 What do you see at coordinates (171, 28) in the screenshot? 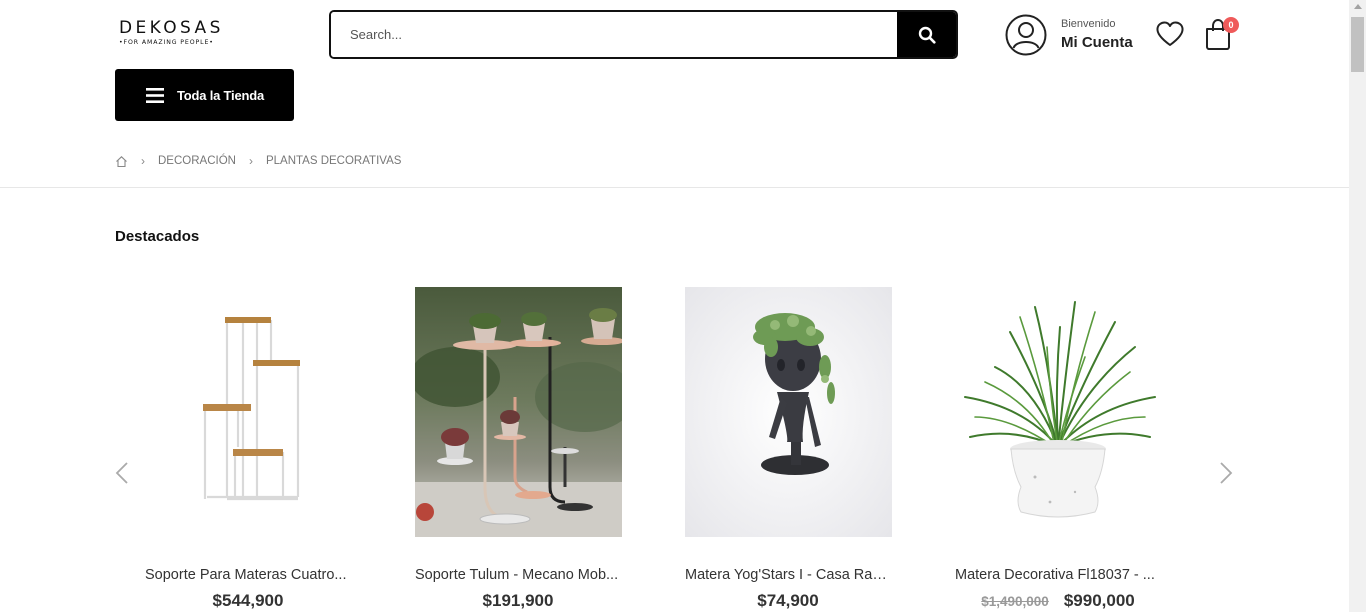
I see `logo-main-text: DEKOSAS` at bounding box center [171, 28].